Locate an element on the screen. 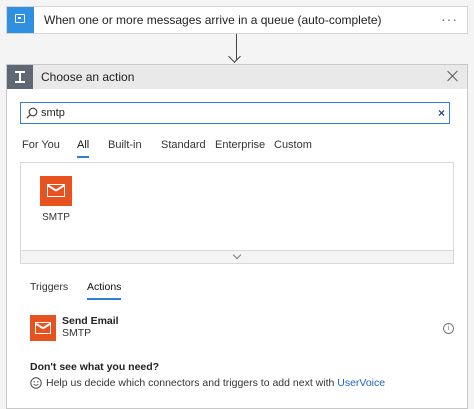 Image resolution: width=474 pixels, height=409 pixels. search-input is located at coordinates (231, 113).